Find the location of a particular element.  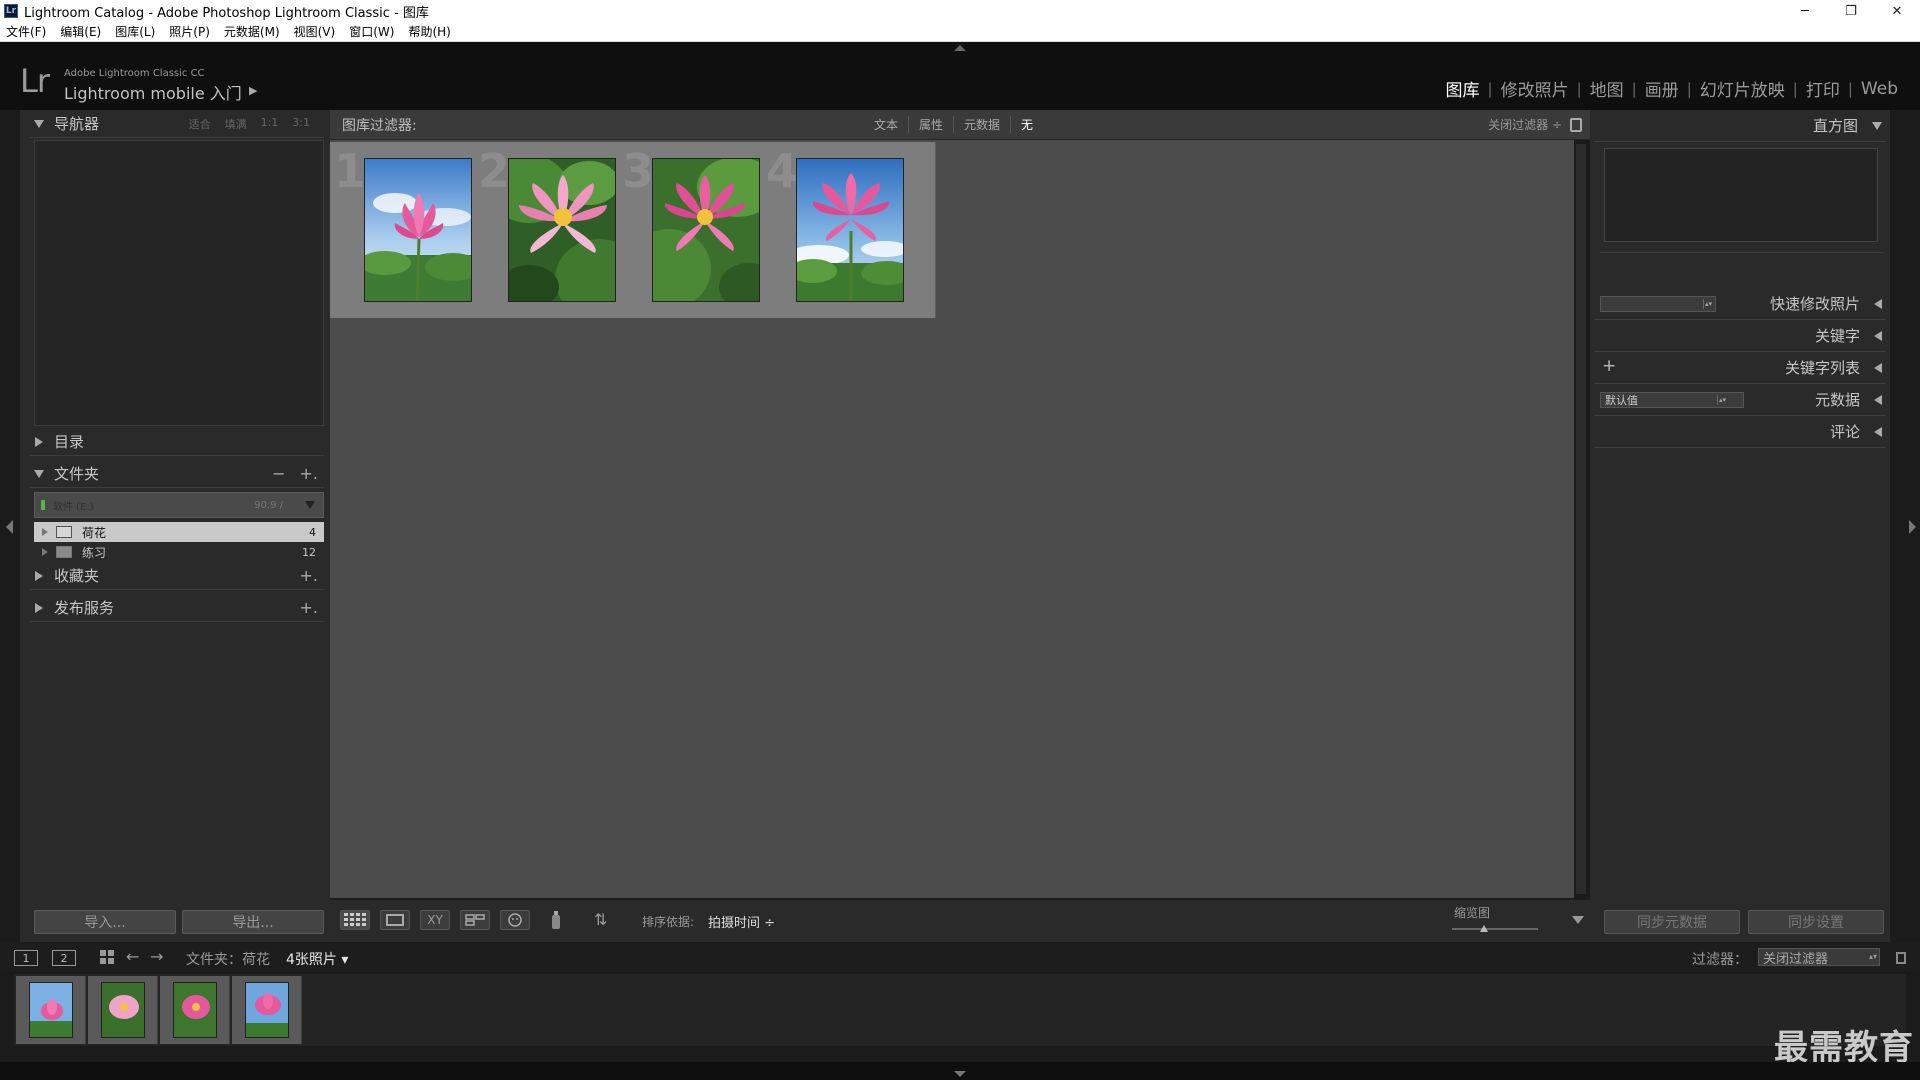

module-slideshow: 幻灯片放映 is located at coordinates (1742, 88).